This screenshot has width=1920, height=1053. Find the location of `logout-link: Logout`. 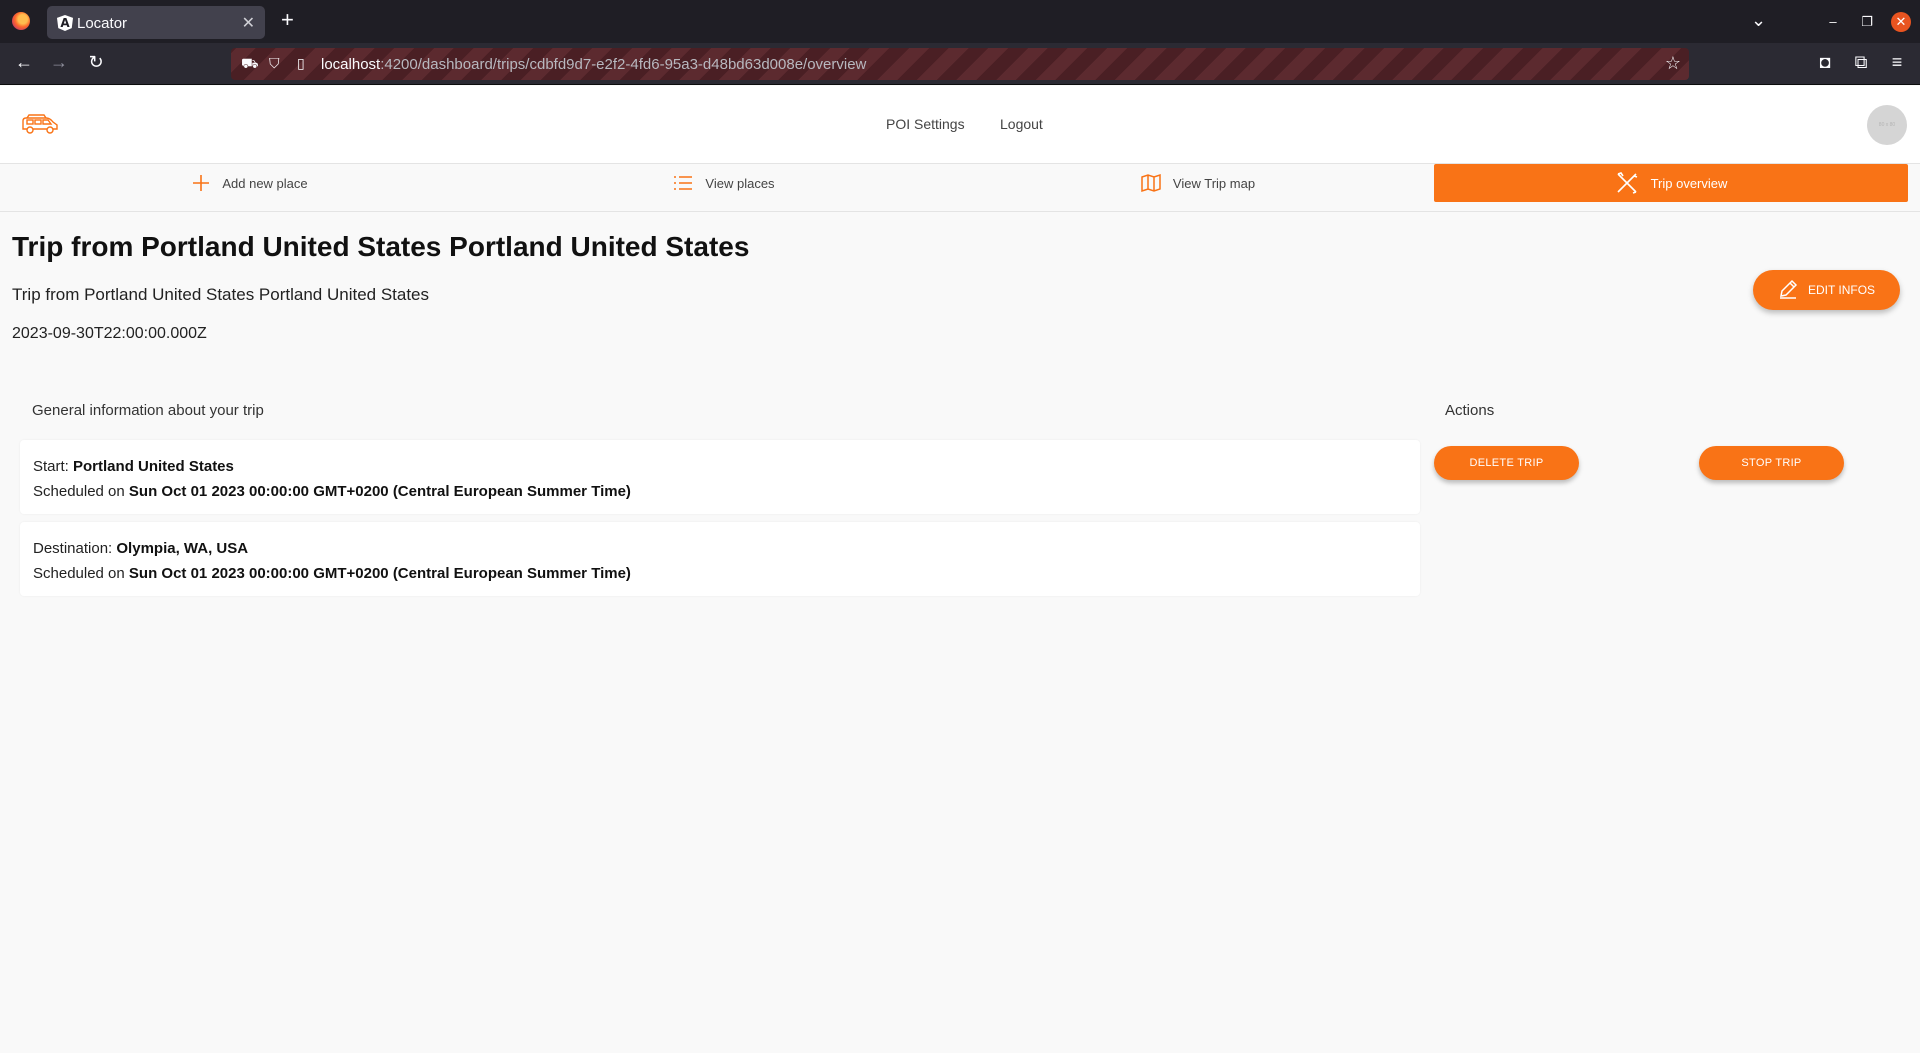

logout-link: Logout is located at coordinates (1021, 124).